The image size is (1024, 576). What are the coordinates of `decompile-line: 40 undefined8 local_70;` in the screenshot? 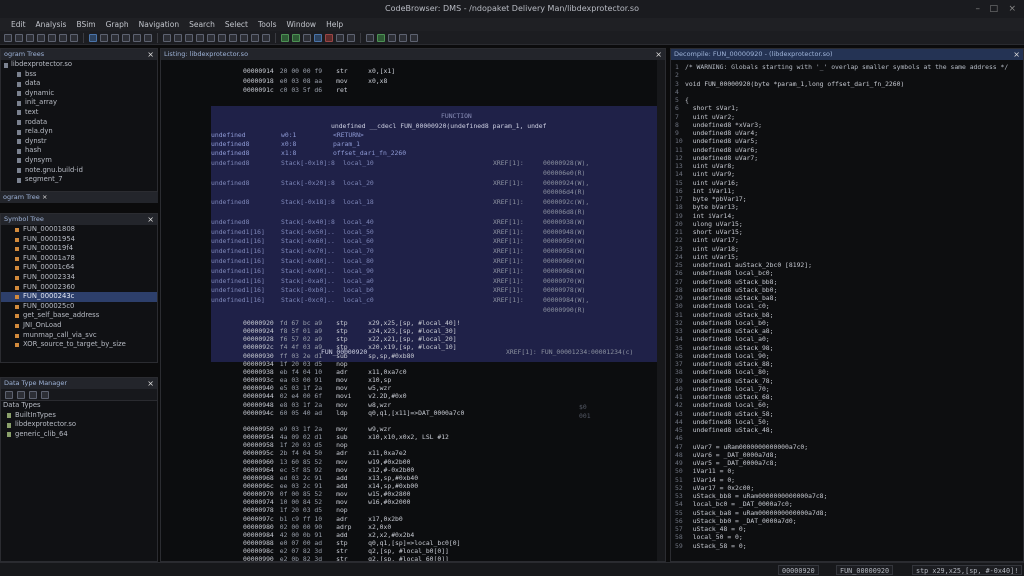 It's located at (722, 389).